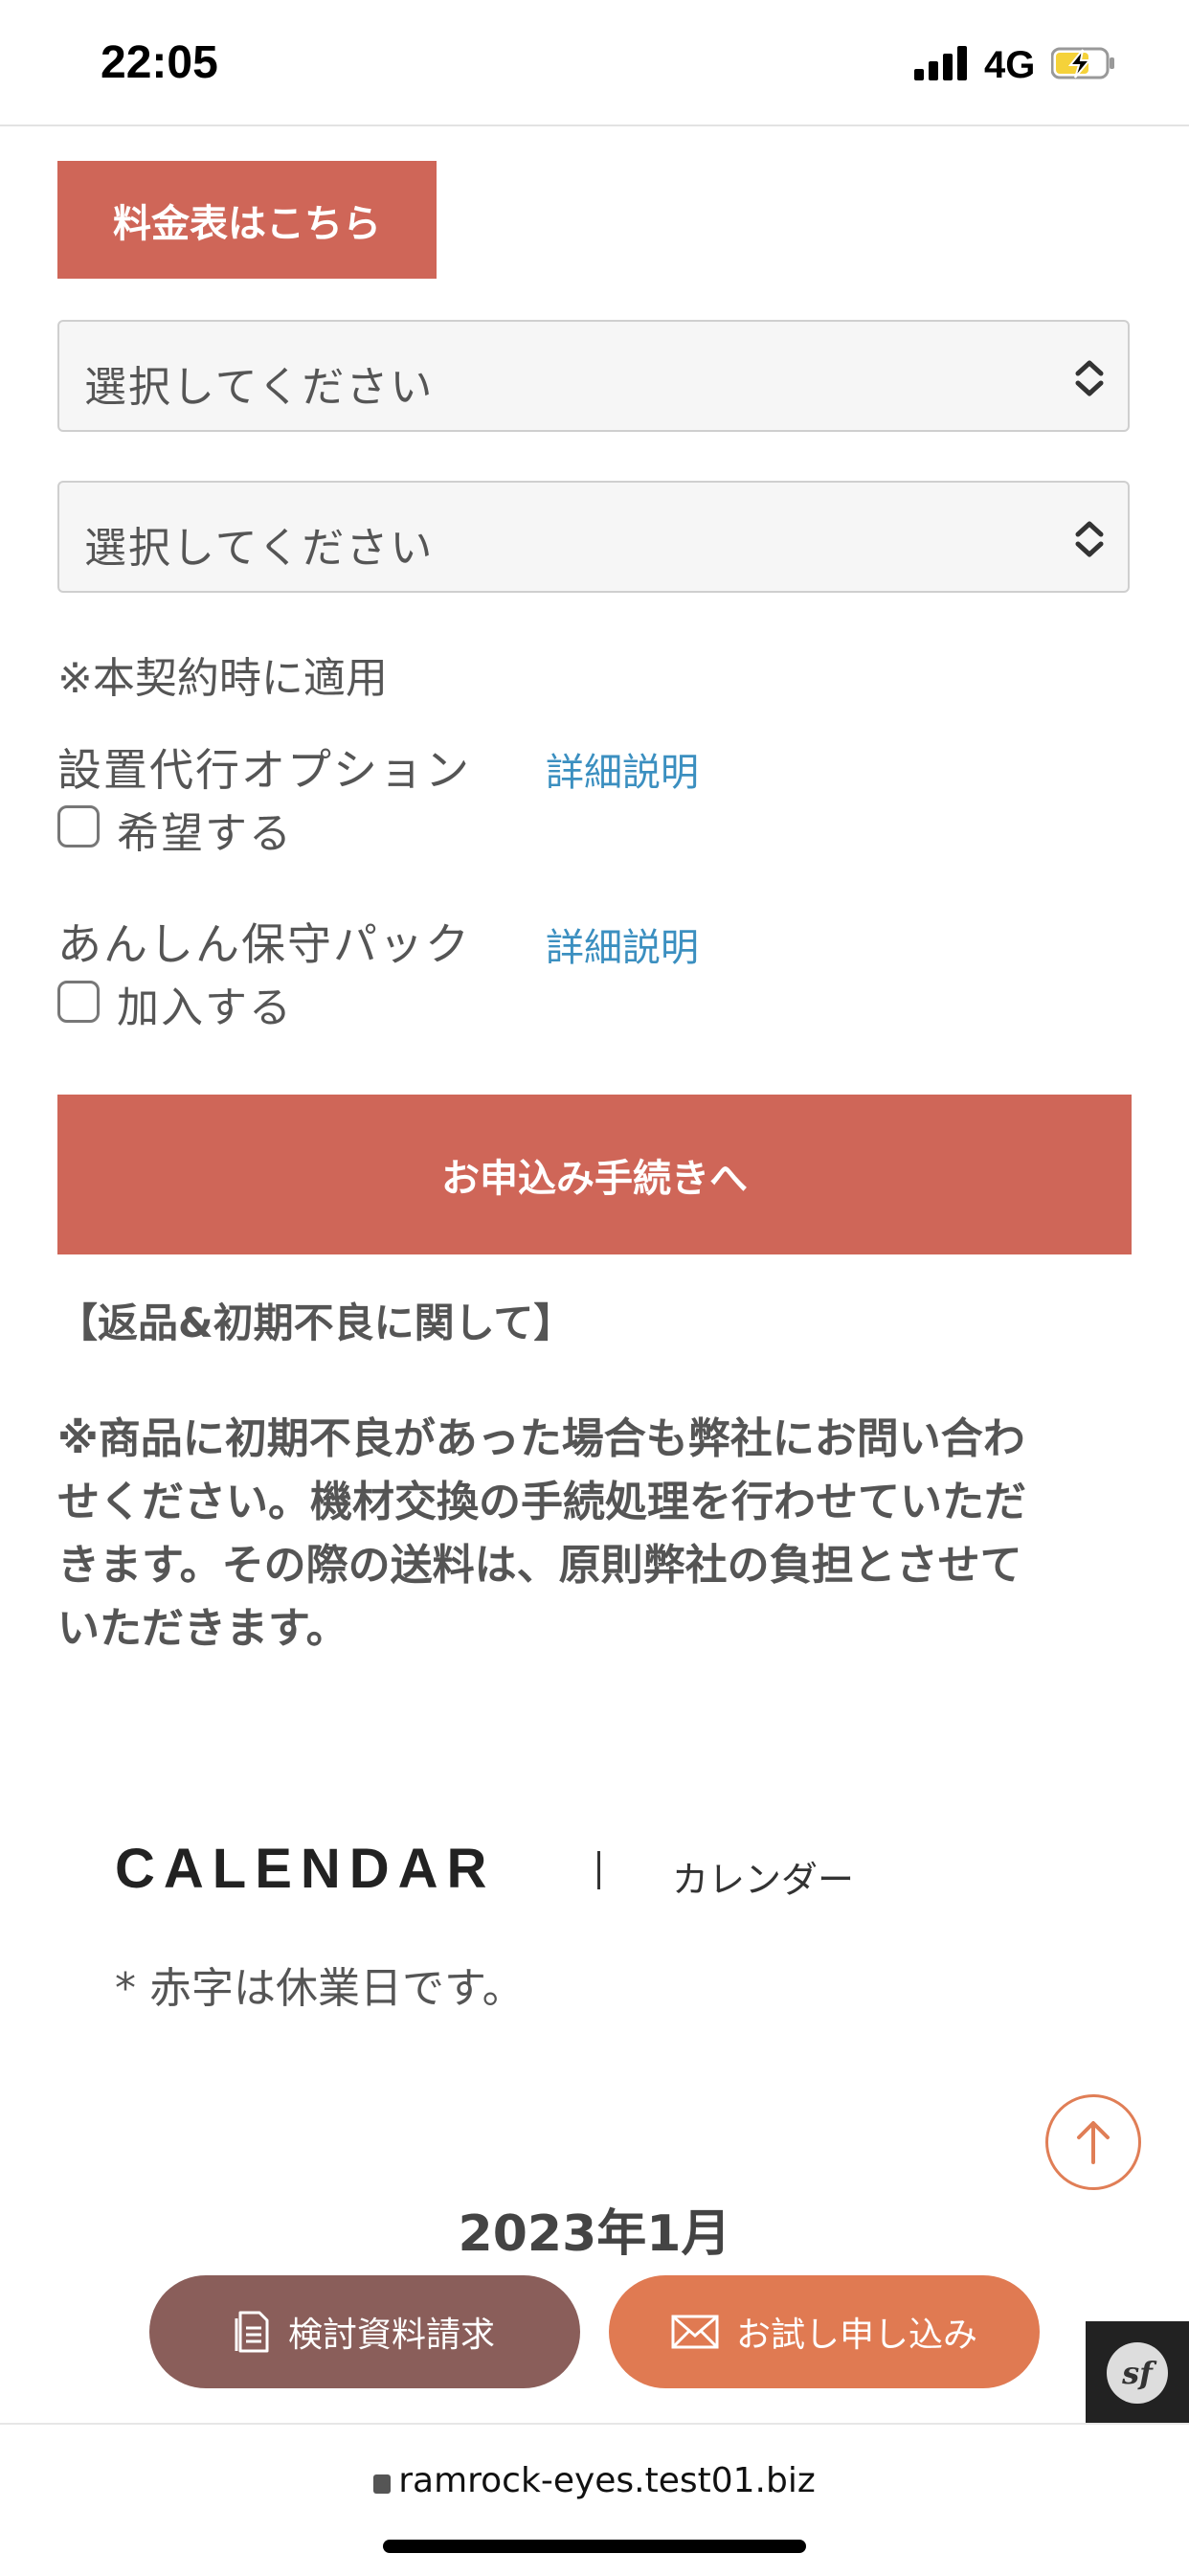  What do you see at coordinates (205, 829) in the screenshot?
I see `checkbox-label-installation: 希望する` at bounding box center [205, 829].